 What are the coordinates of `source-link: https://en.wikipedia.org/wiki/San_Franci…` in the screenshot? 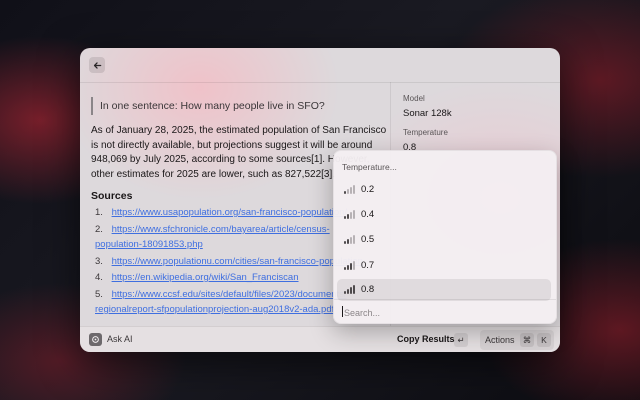 It's located at (205, 277).